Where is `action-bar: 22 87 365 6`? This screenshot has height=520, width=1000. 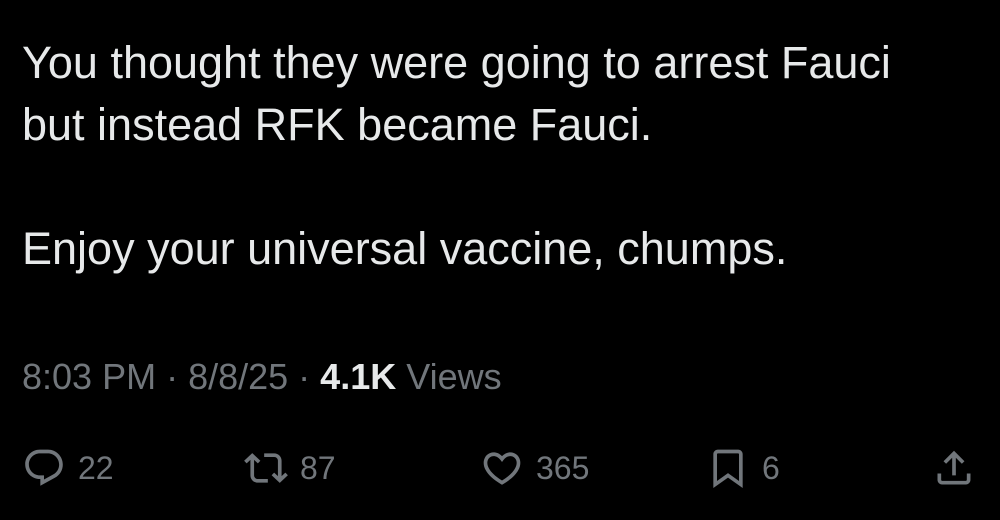
action-bar: 22 87 365 6 is located at coordinates (500, 468).